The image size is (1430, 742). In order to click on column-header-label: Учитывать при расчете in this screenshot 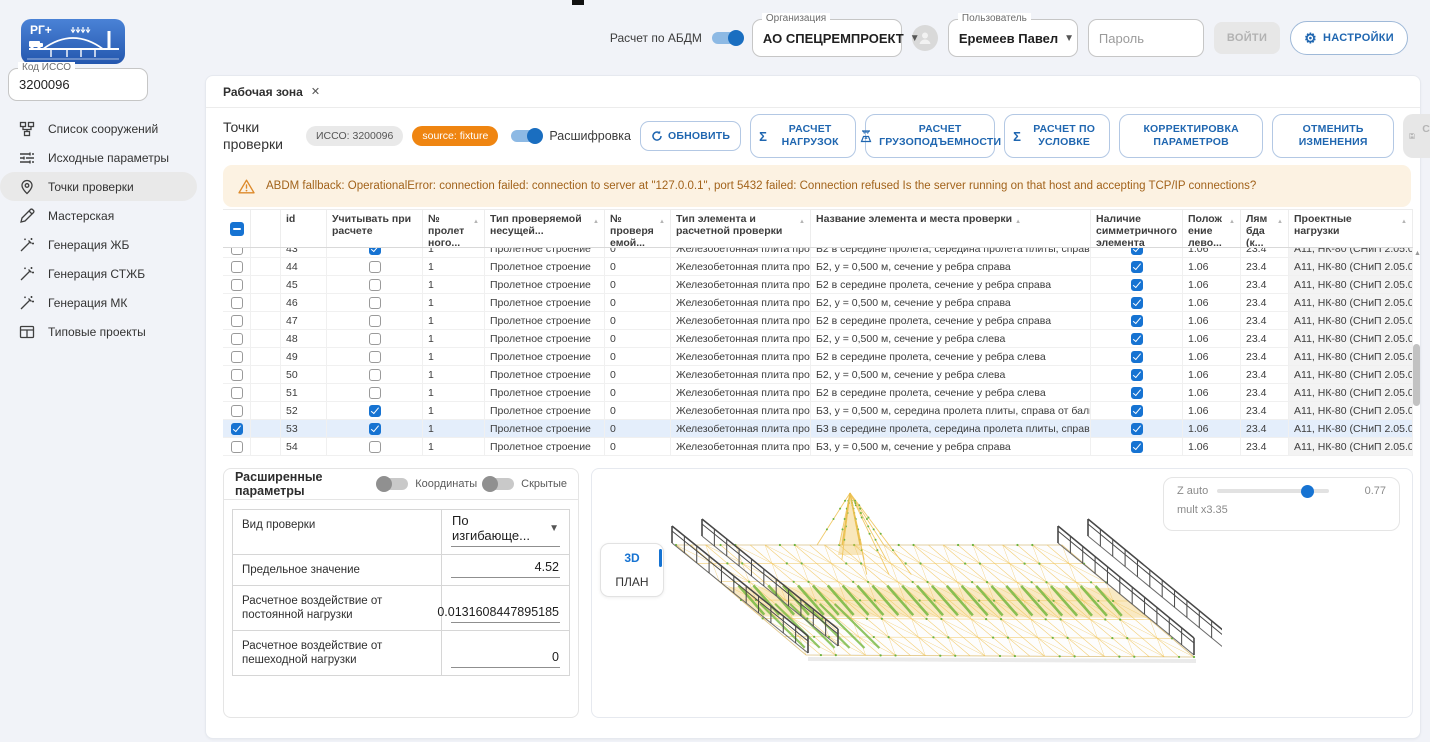, I will do `click(374, 225)`.